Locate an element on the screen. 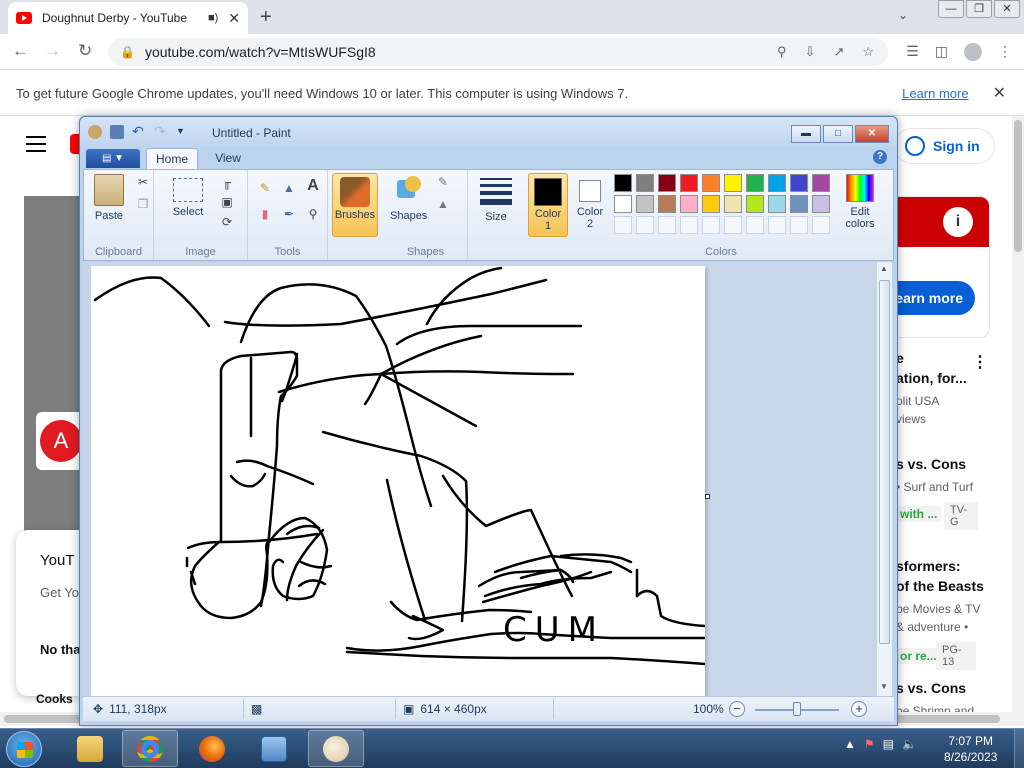 Image resolution: width=1024 pixels, height=768 pixels. select-button: Select is located at coordinates (188, 196).